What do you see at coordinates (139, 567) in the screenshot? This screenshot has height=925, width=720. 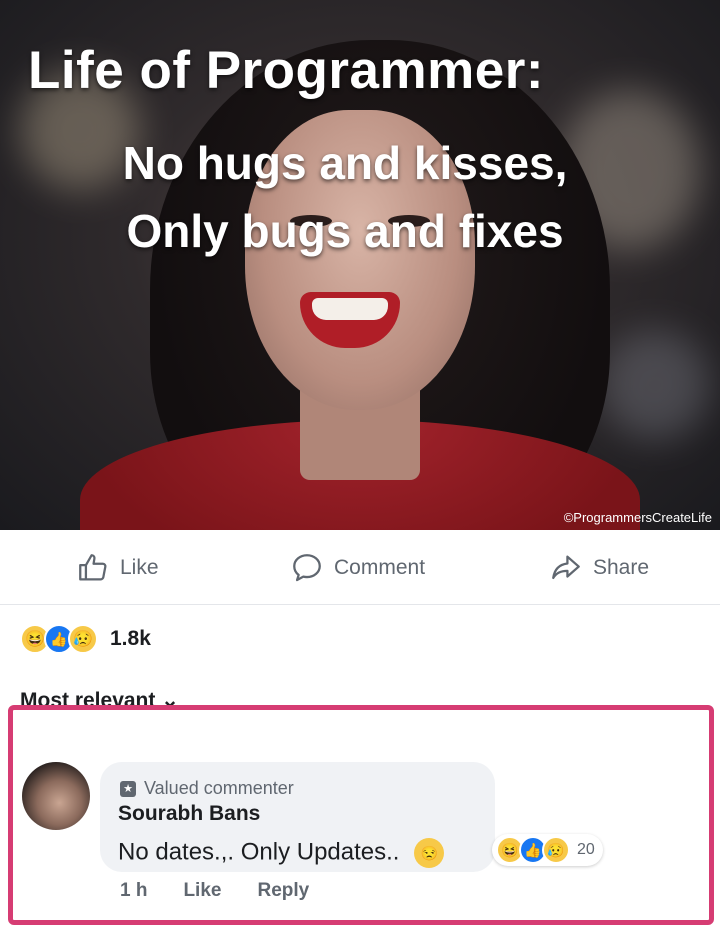 I see `like-label: Like` at bounding box center [139, 567].